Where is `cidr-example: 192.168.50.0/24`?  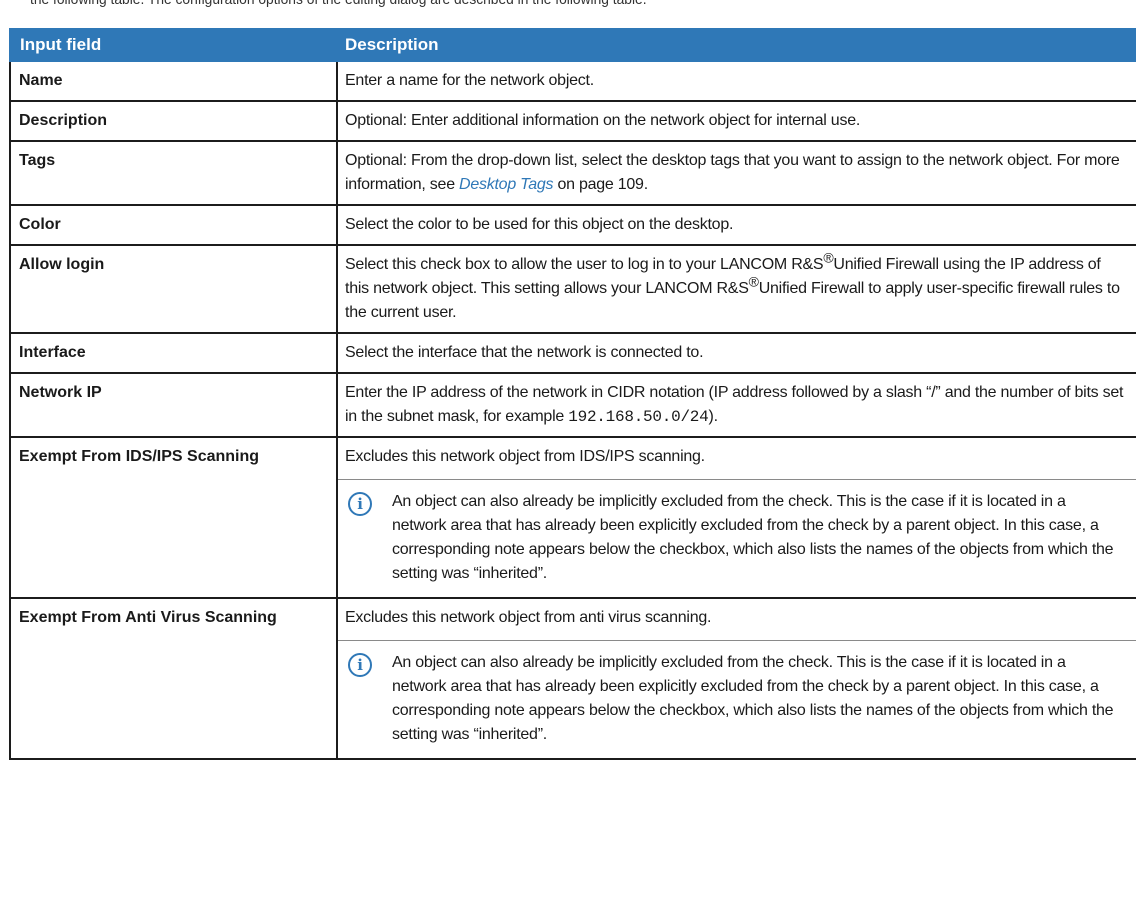 cidr-example: 192.168.50.0/24 is located at coordinates (638, 417).